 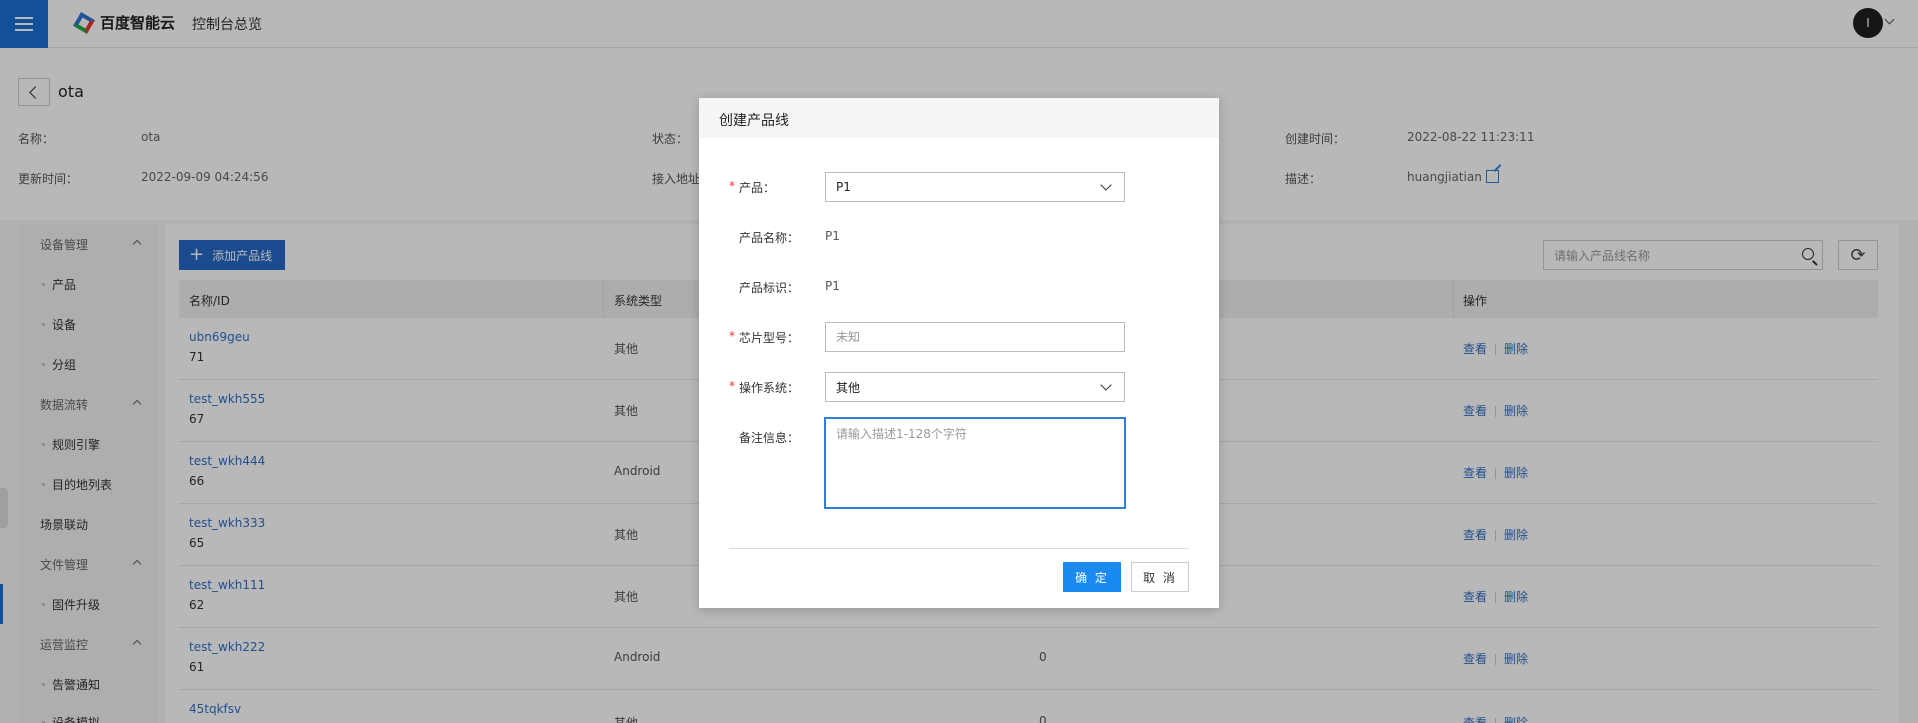 I want to click on product-label: * 产品：, so click(x=774, y=187).